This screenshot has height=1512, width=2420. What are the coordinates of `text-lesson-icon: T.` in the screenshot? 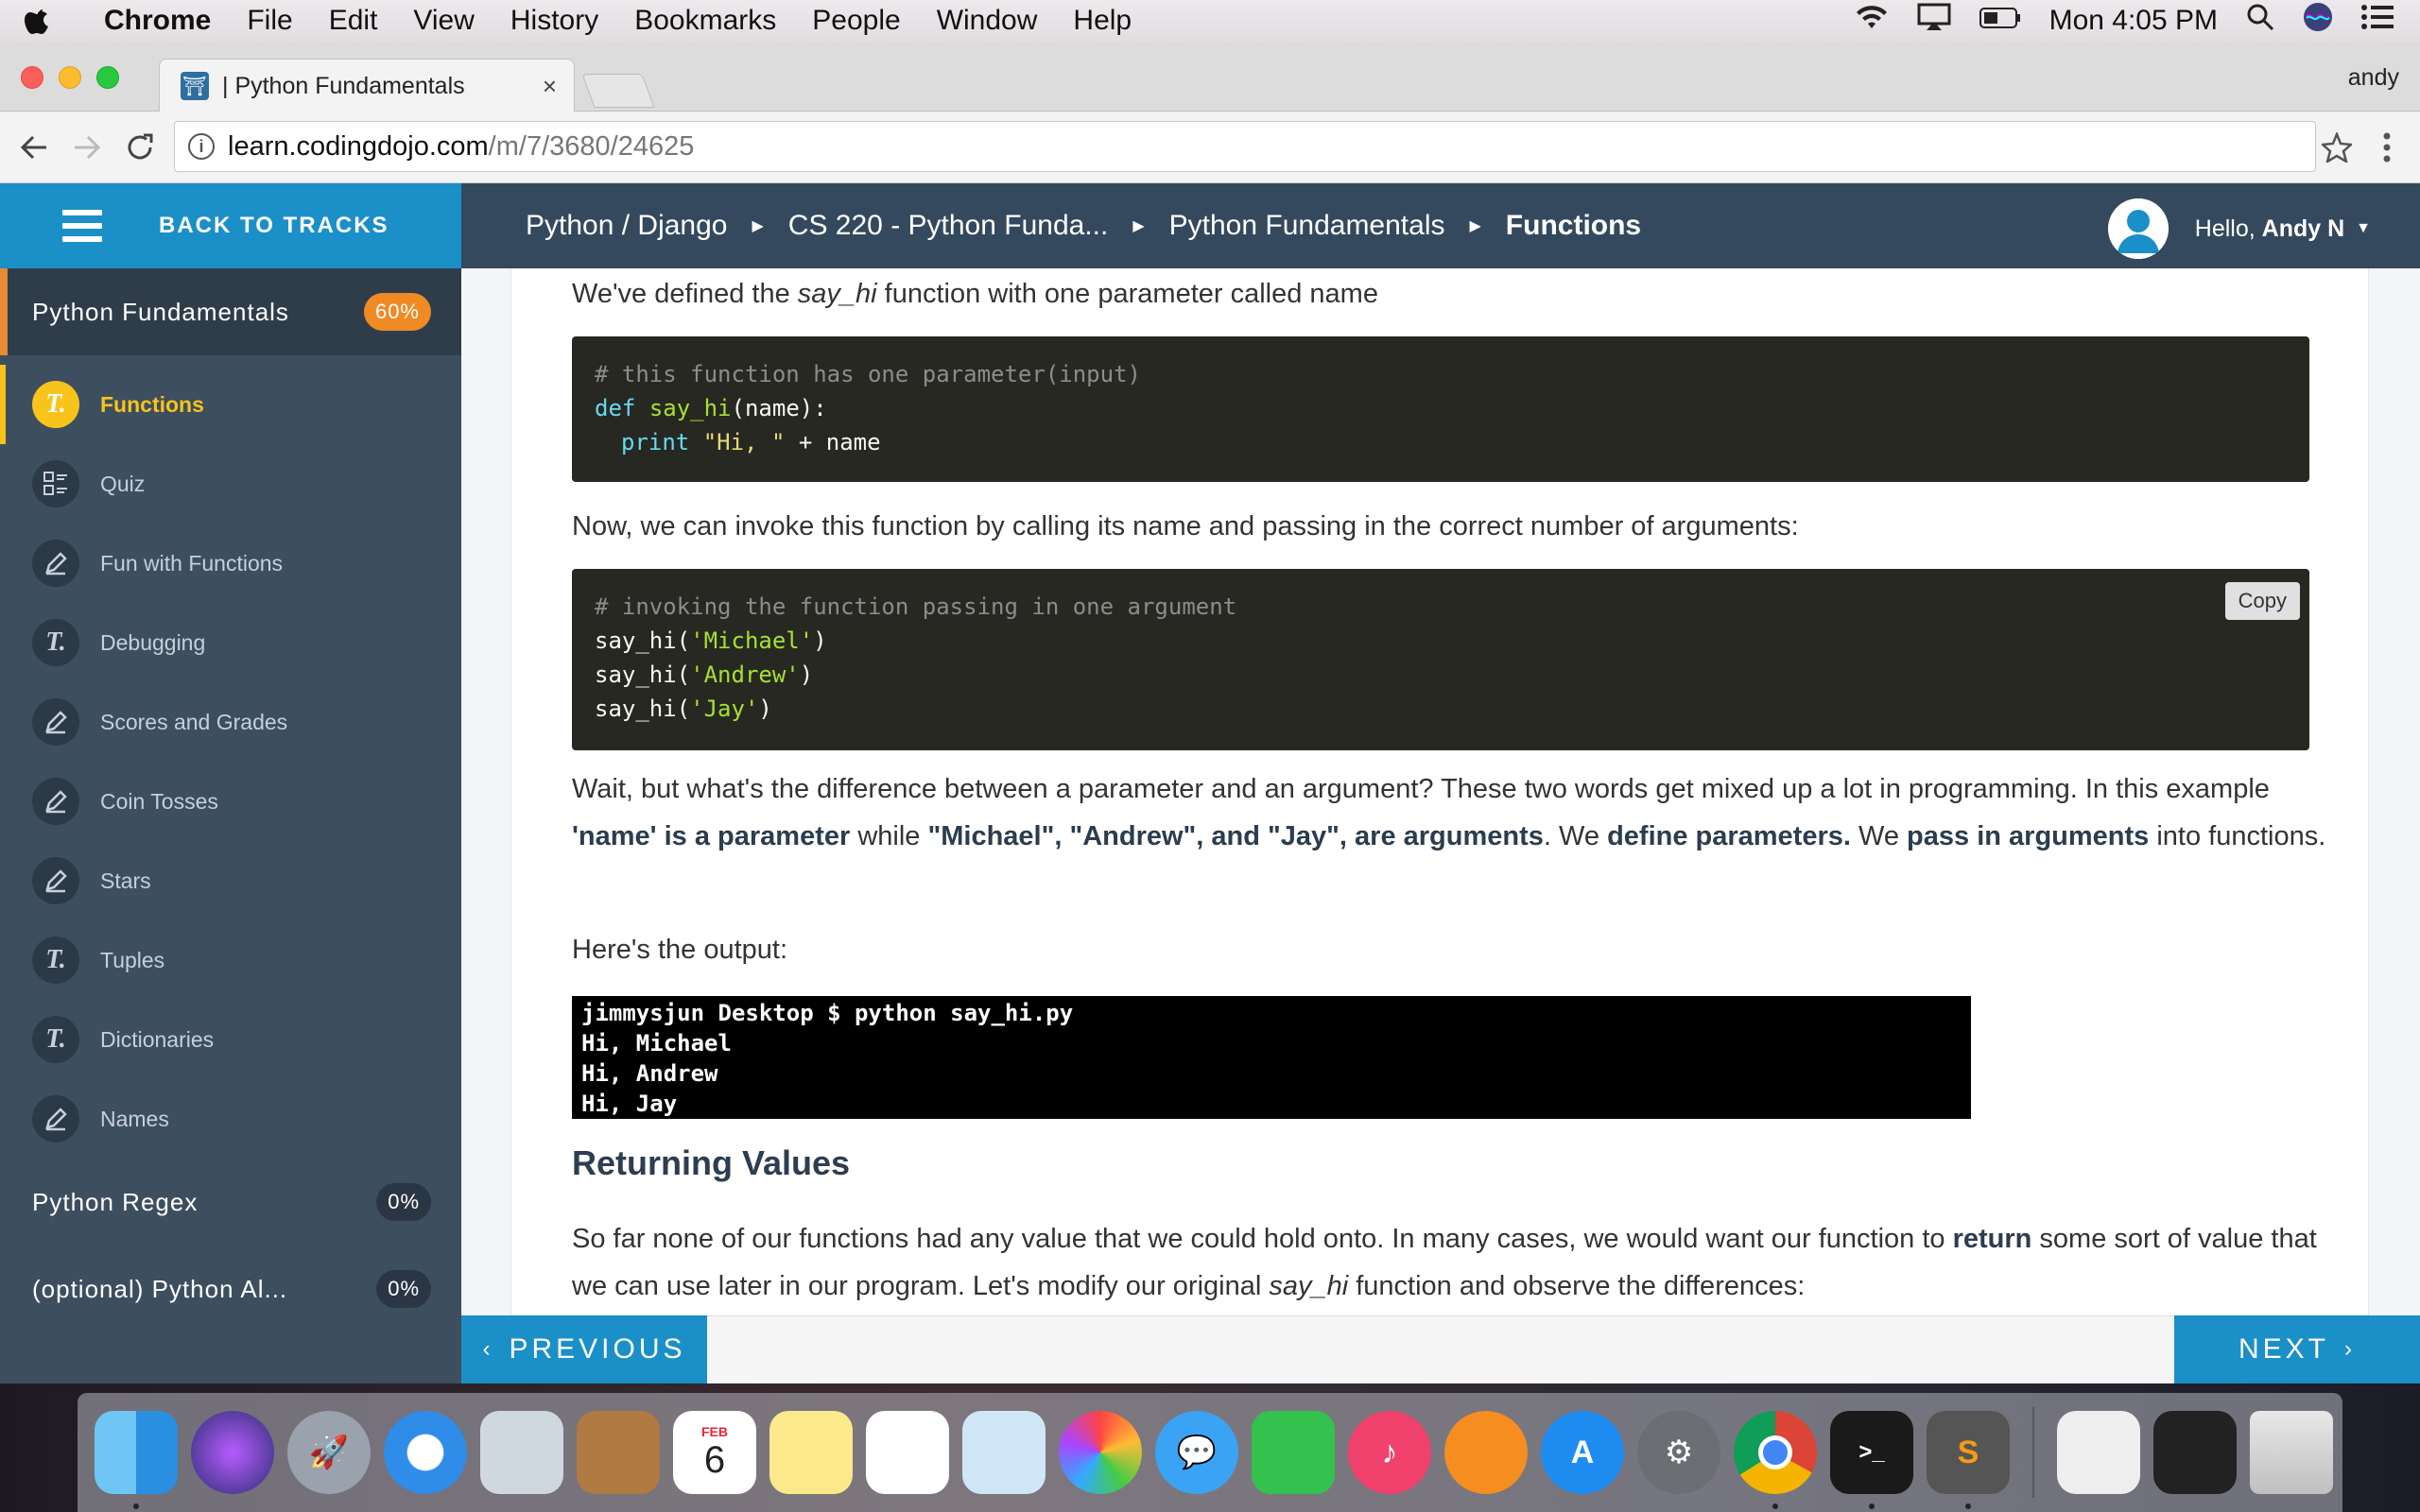 It's located at (55, 404).